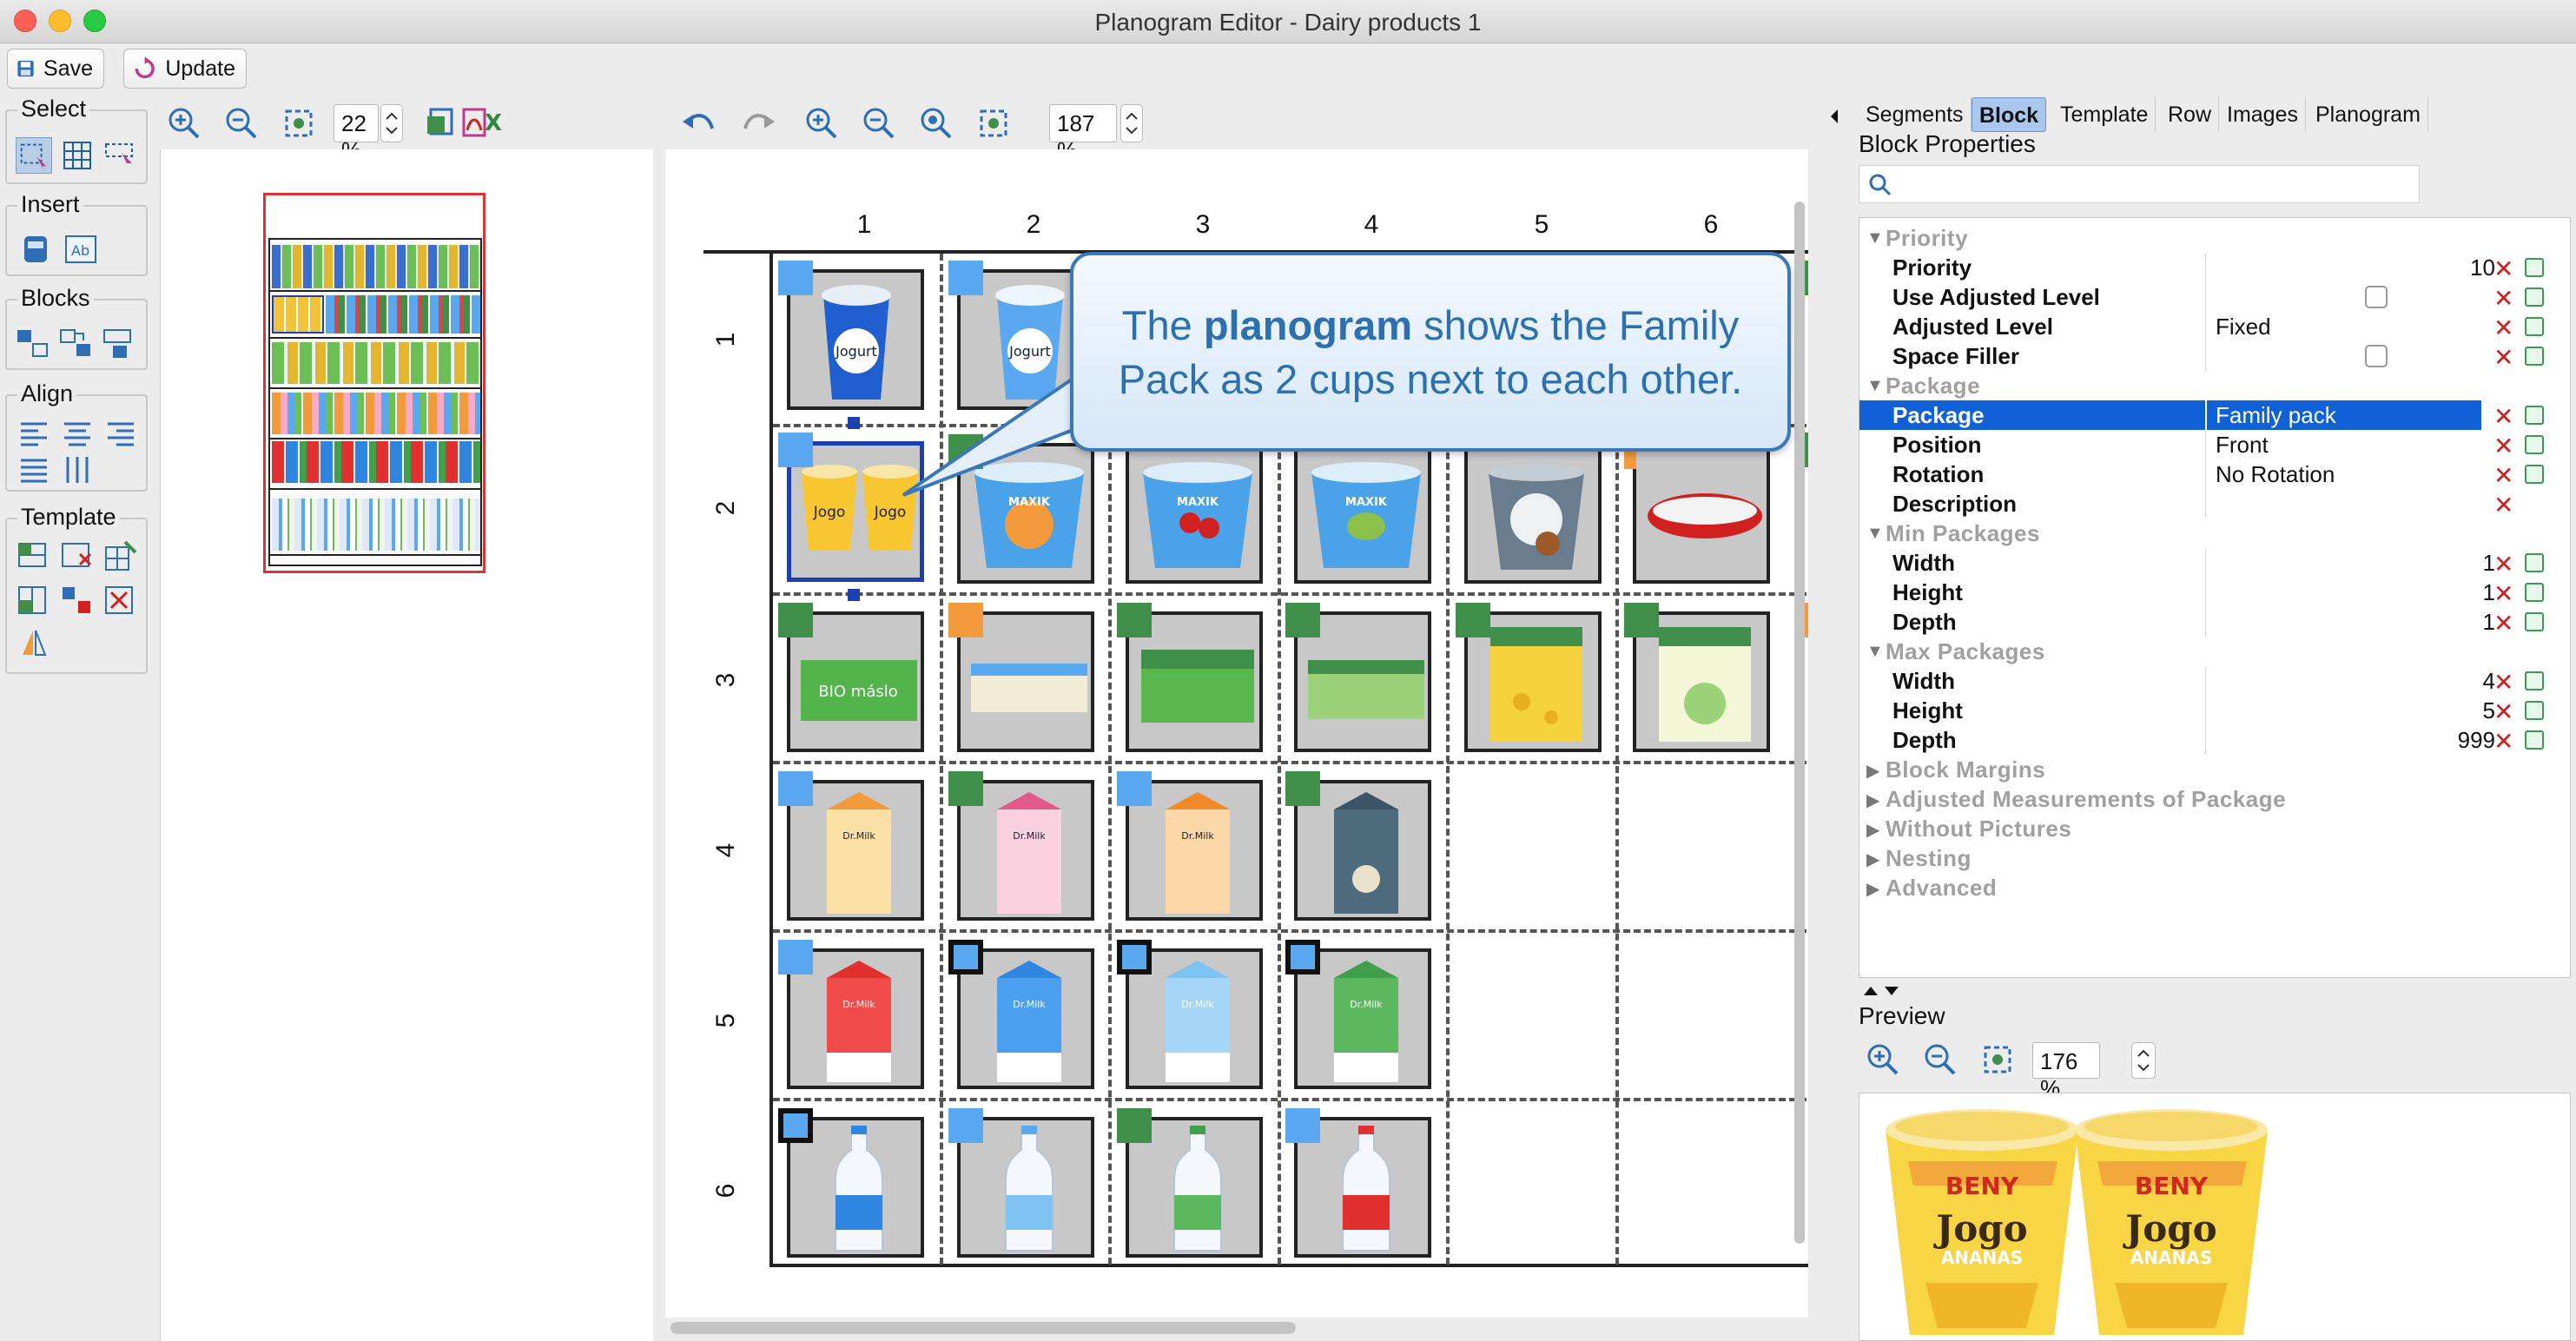 This screenshot has width=2576, height=1341. I want to click on property-row-adjusted-level: Adjusted Level Fixed ✕, so click(2214, 326).